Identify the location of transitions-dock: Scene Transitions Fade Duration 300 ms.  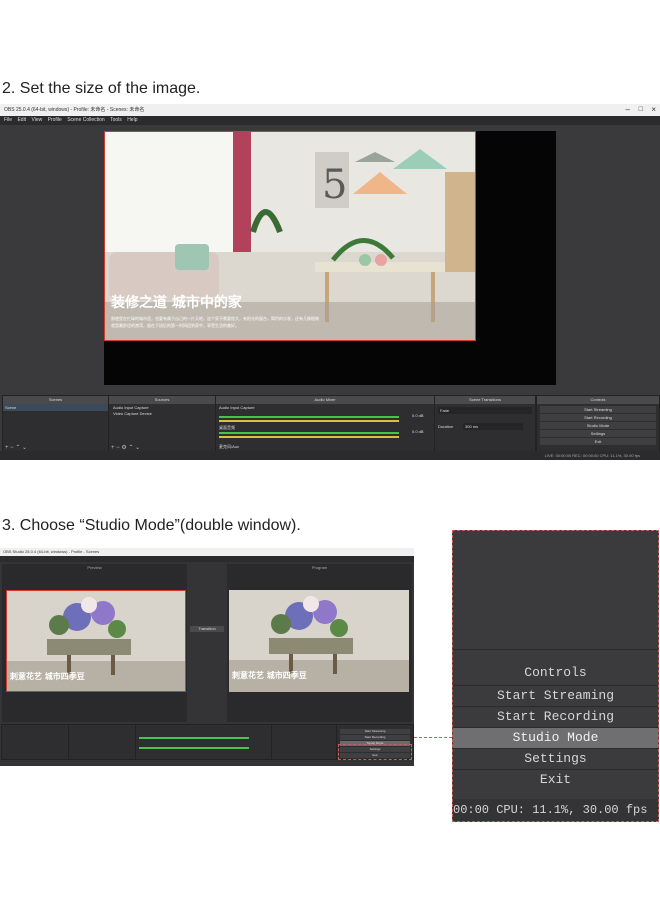
(485, 424).